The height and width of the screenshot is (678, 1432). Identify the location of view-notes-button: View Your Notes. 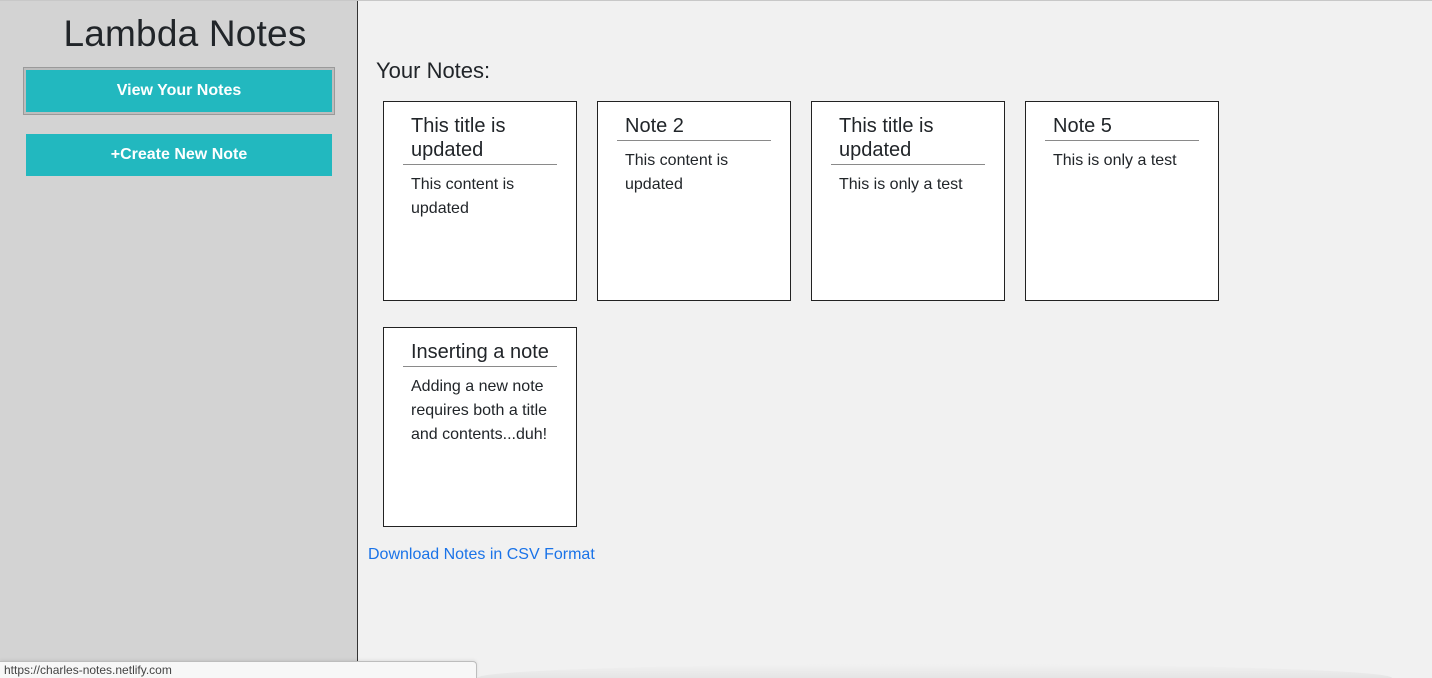
(179, 91).